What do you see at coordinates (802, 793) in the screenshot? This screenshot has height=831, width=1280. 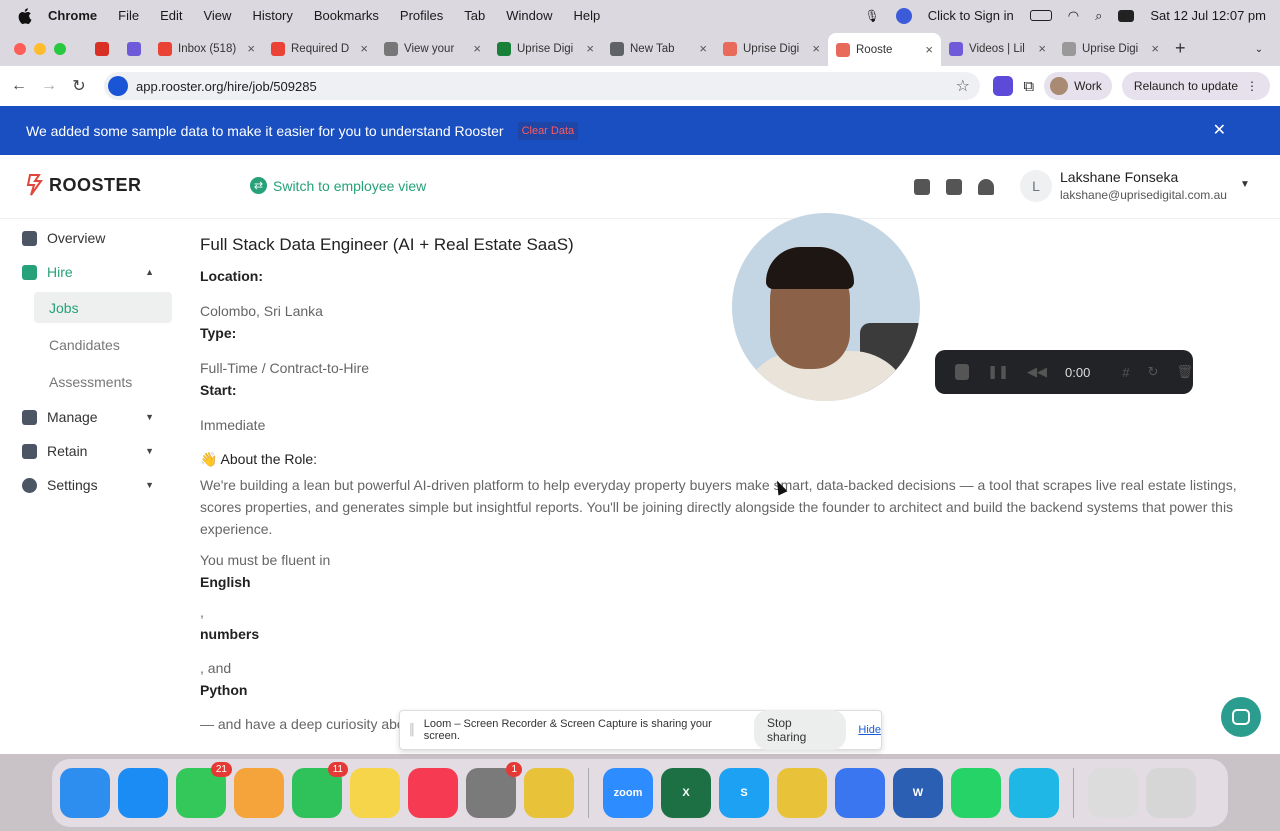 I see `dock-app-chrome-2-icon` at bounding box center [802, 793].